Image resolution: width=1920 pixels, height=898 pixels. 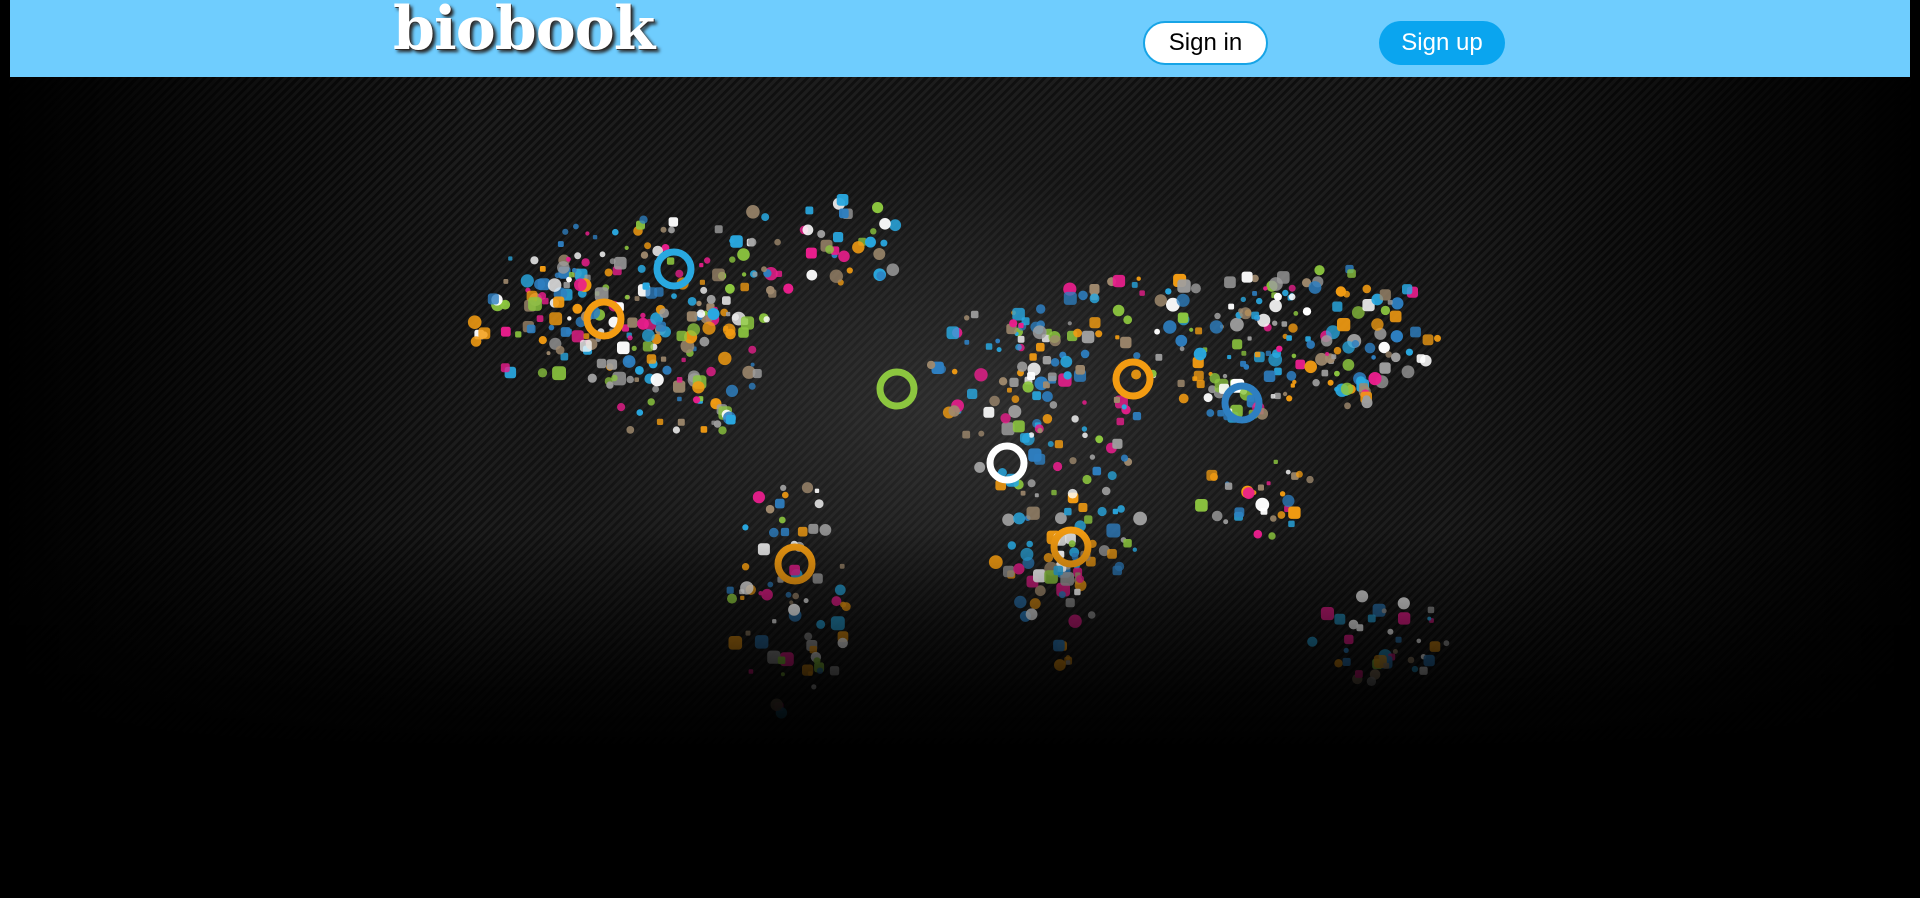 I want to click on top-header: biobook Sign in Sign up, so click(x=960, y=38).